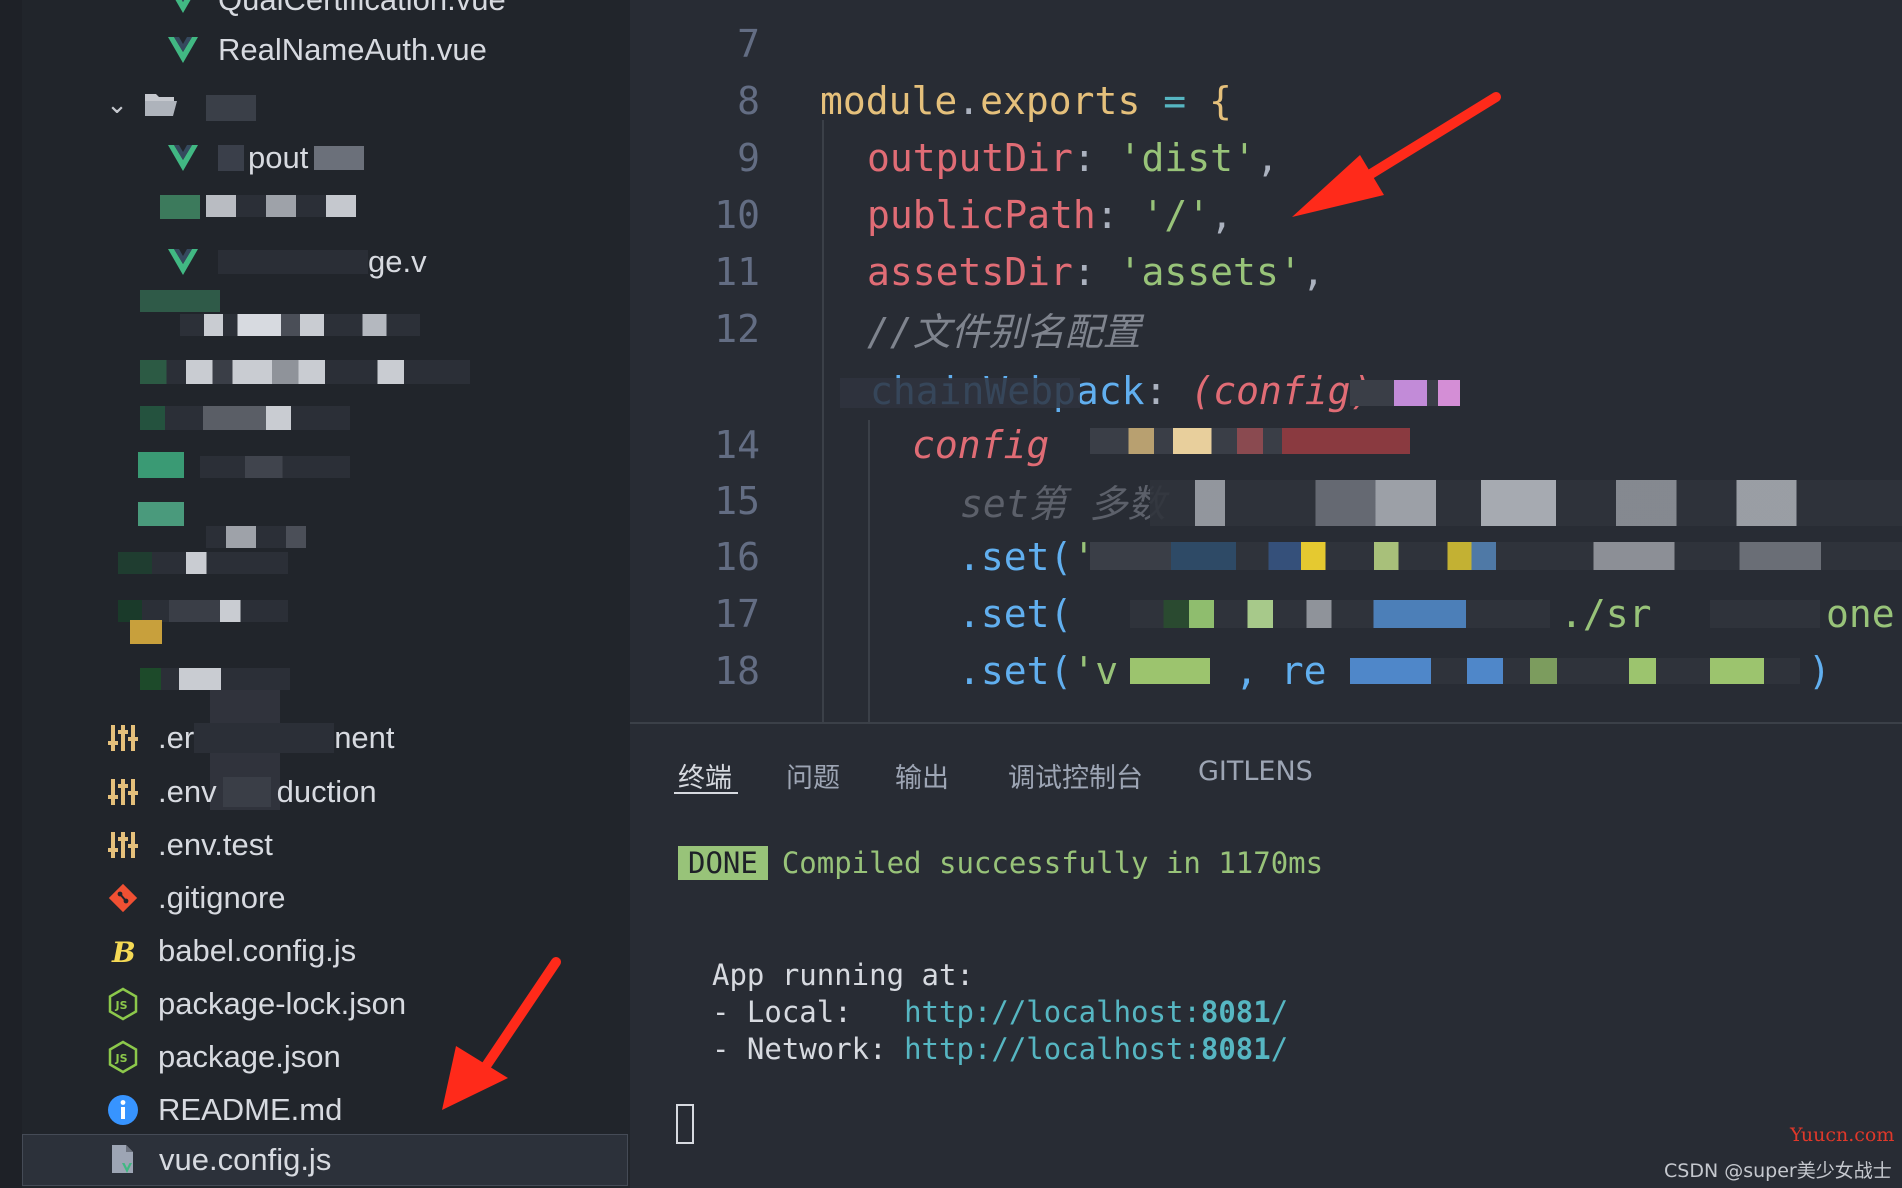 The height and width of the screenshot is (1188, 1902). I want to click on file-label: RealNameAuth.vue, so click(352, 49).